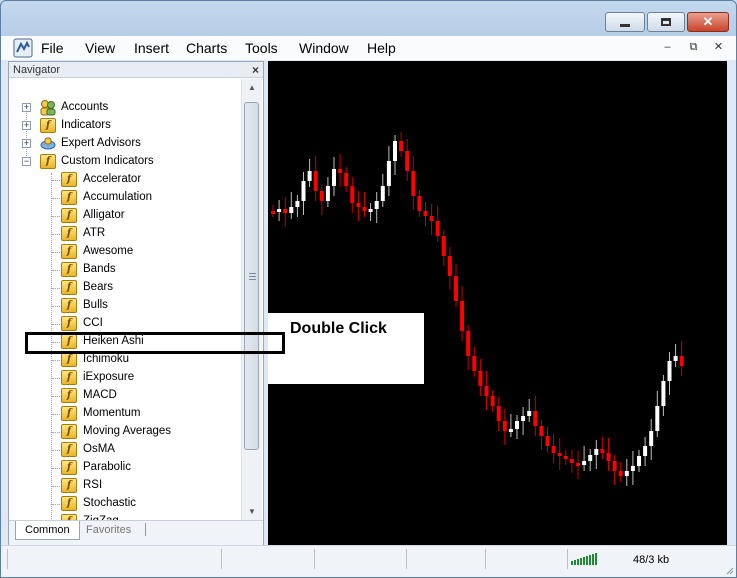 This screenshot has height=578, width=737. Describe the element at coordinates (47, 530) in the screenshot. I see `tab-common: Common` at that location.